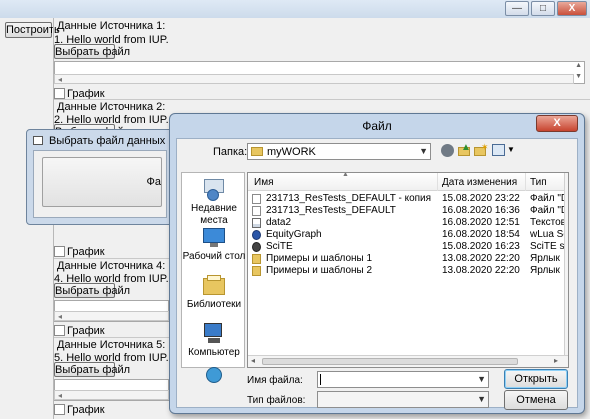 This screenshot has height=419, width=590. I want to click on file-dialog-close-button: X, so click(557, 123).